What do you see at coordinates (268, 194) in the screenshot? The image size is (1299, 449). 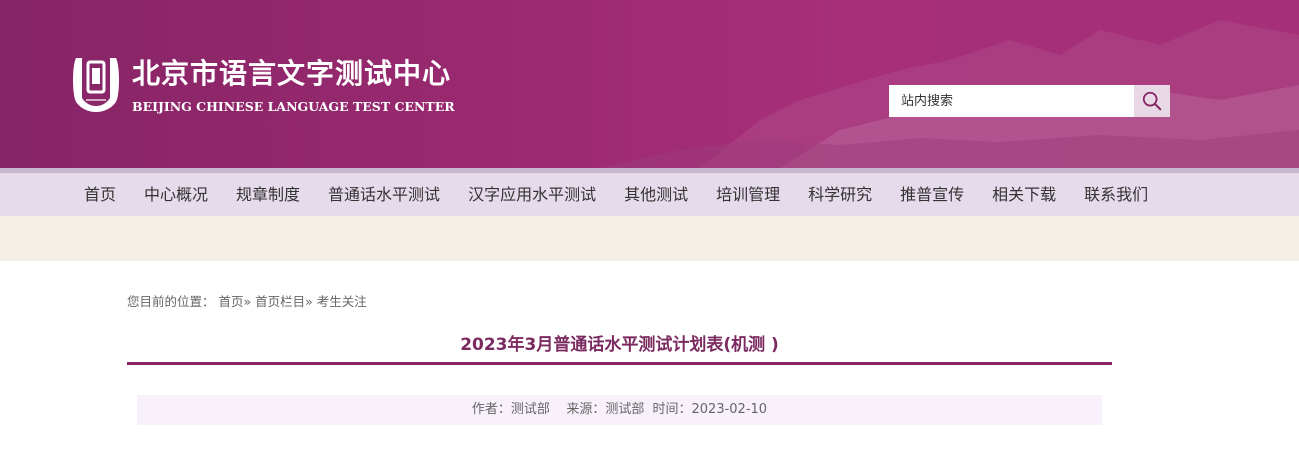 I see `nav-item-regulations: 规章制度` at bounding box center [268, 194].